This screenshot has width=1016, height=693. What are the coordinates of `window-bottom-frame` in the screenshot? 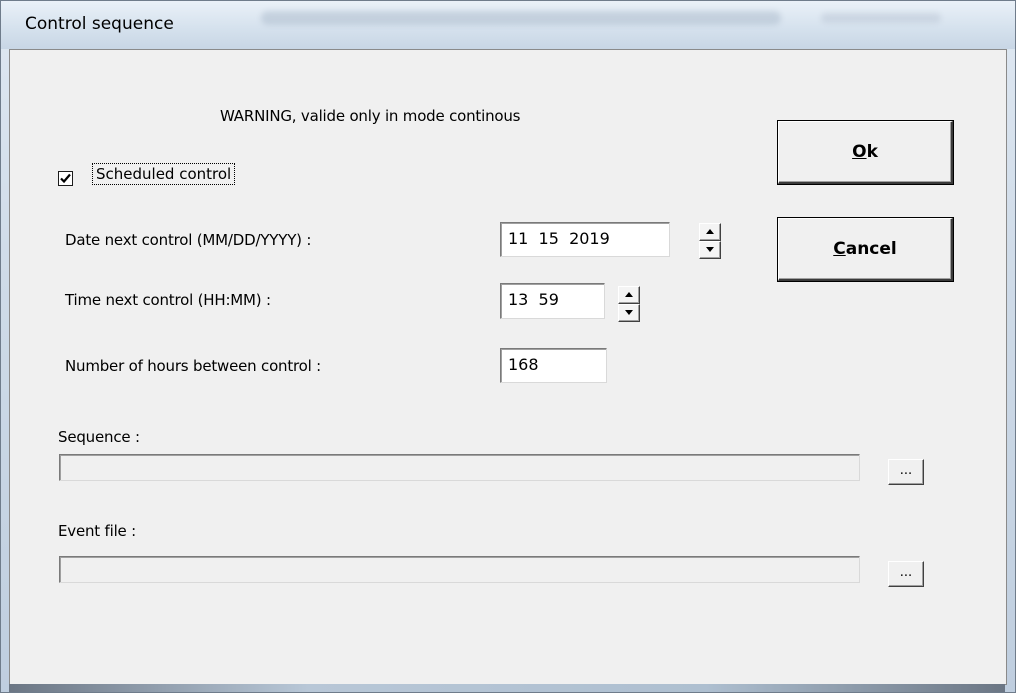 It's located at (507, 688).